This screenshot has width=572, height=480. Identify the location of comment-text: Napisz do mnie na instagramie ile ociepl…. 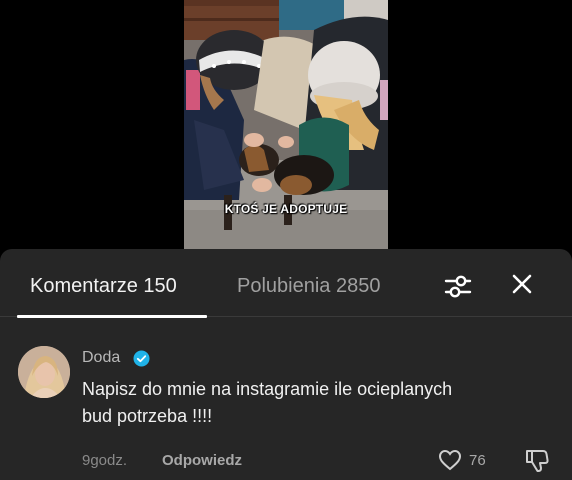
(267, 402).